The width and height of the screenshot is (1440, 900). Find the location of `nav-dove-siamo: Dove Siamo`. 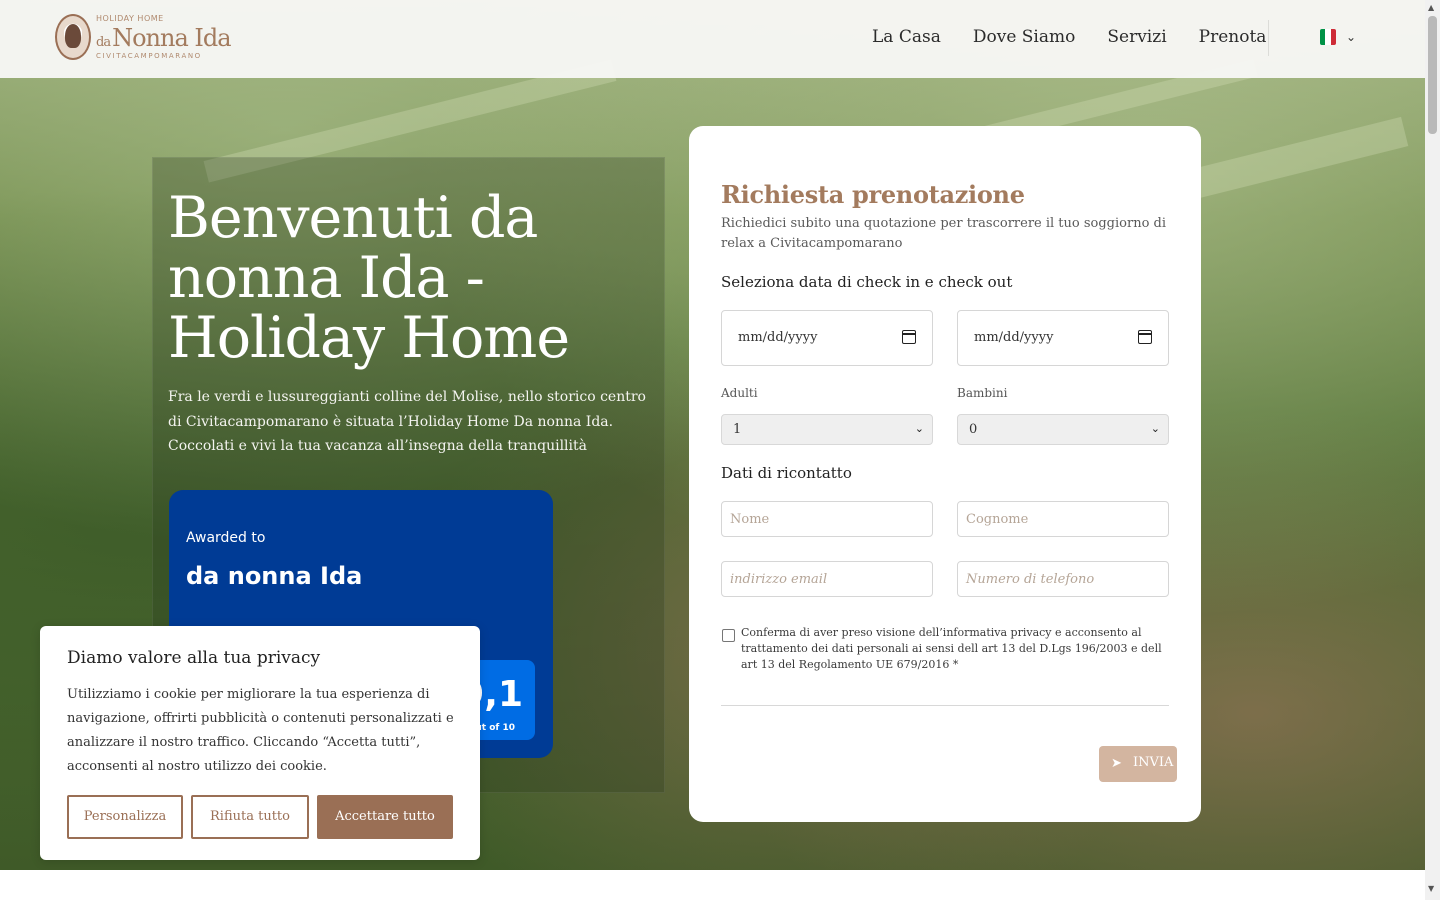

nav-dove-siamo: Dove Siamo is located at coordinates (1024, 37).